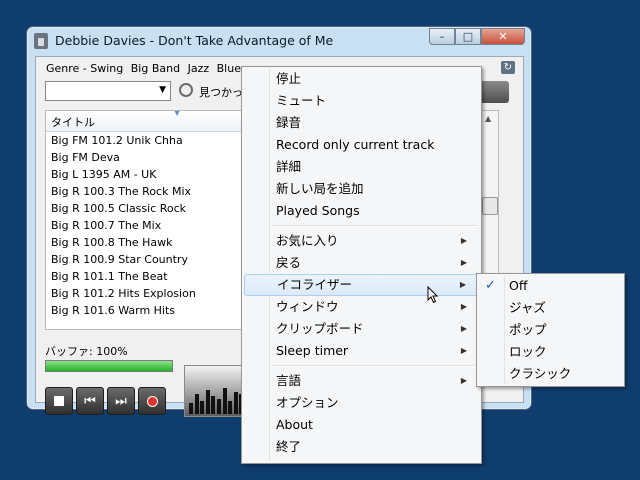 This screenshot has width=640, height=480. What do you see at coordinates (433, 295) in the screenshot?
I see `mouse-cursor-icon` at bounding box center [433, 295].